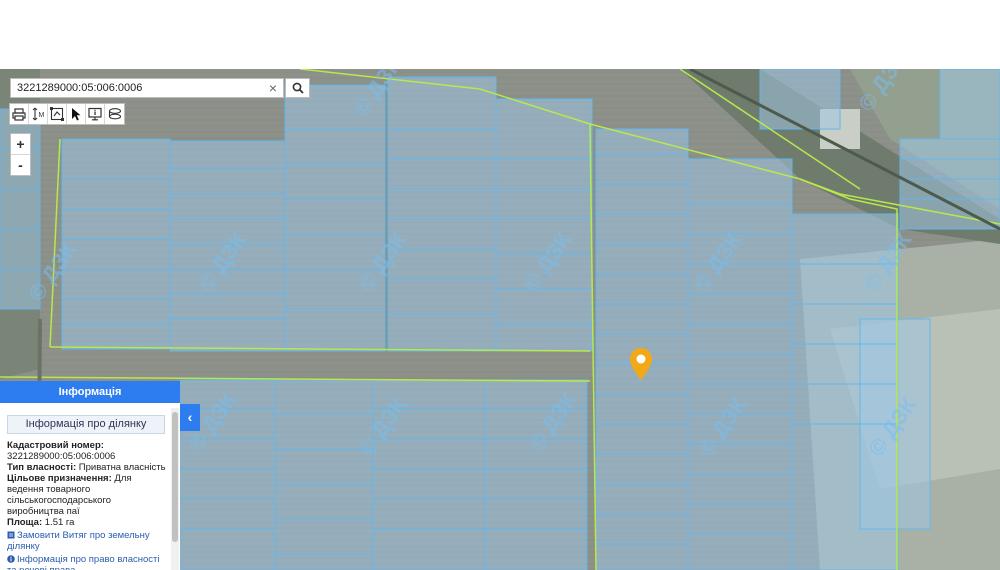  What do you see at coordinates (55, 445) in the screenshot?
I see `cadastral-label: Кадастровий номер:` at bounding box center [55, 445].